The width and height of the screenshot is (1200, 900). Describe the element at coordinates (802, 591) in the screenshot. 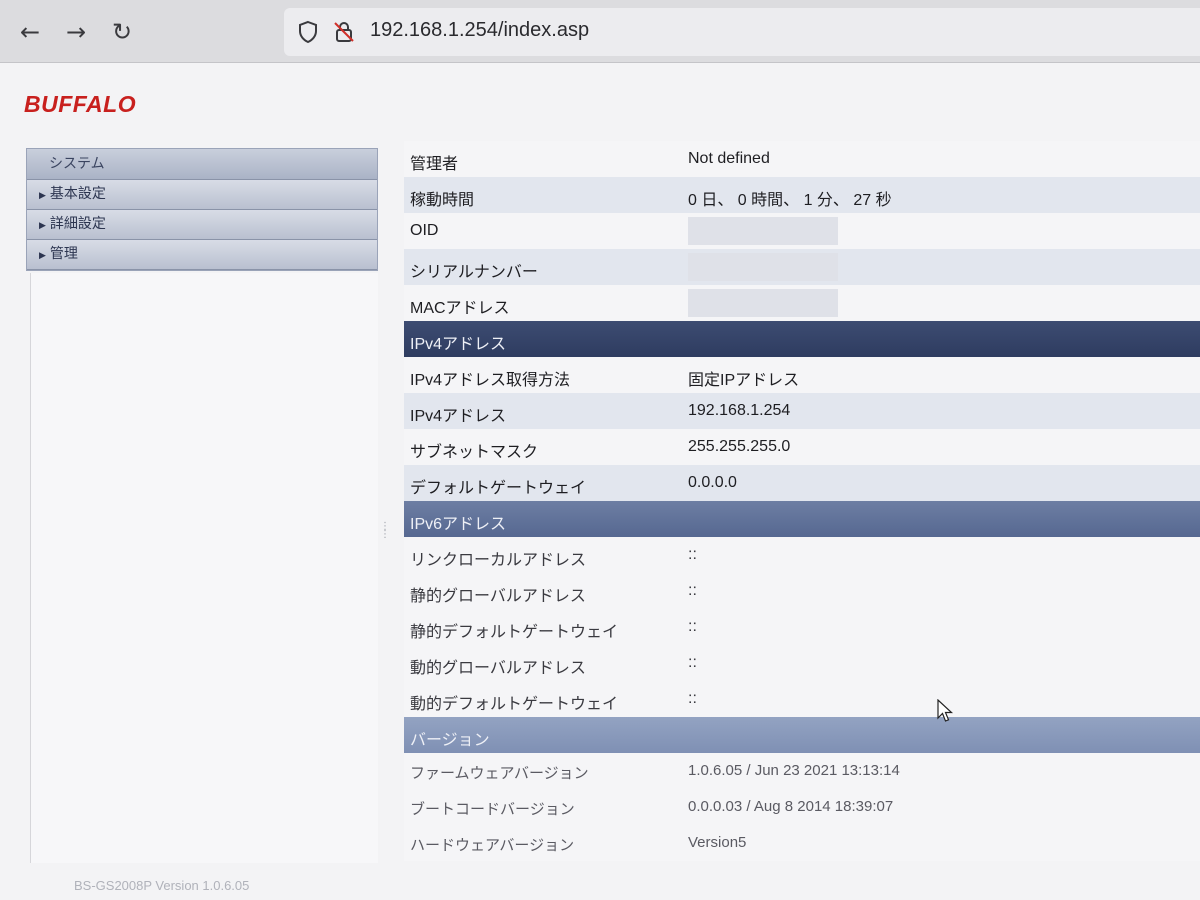

I see `table-row: 静的グローバルアドレス ::` at that location.